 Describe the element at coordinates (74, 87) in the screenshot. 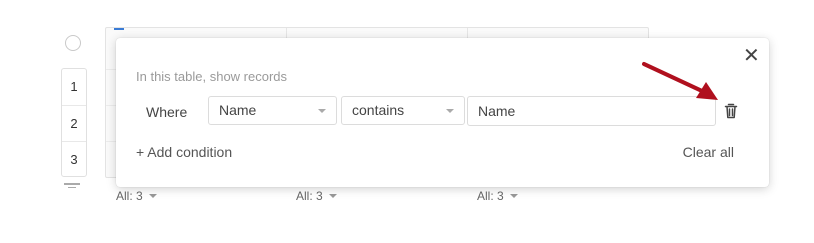

I see `row-number: 1` at that location.